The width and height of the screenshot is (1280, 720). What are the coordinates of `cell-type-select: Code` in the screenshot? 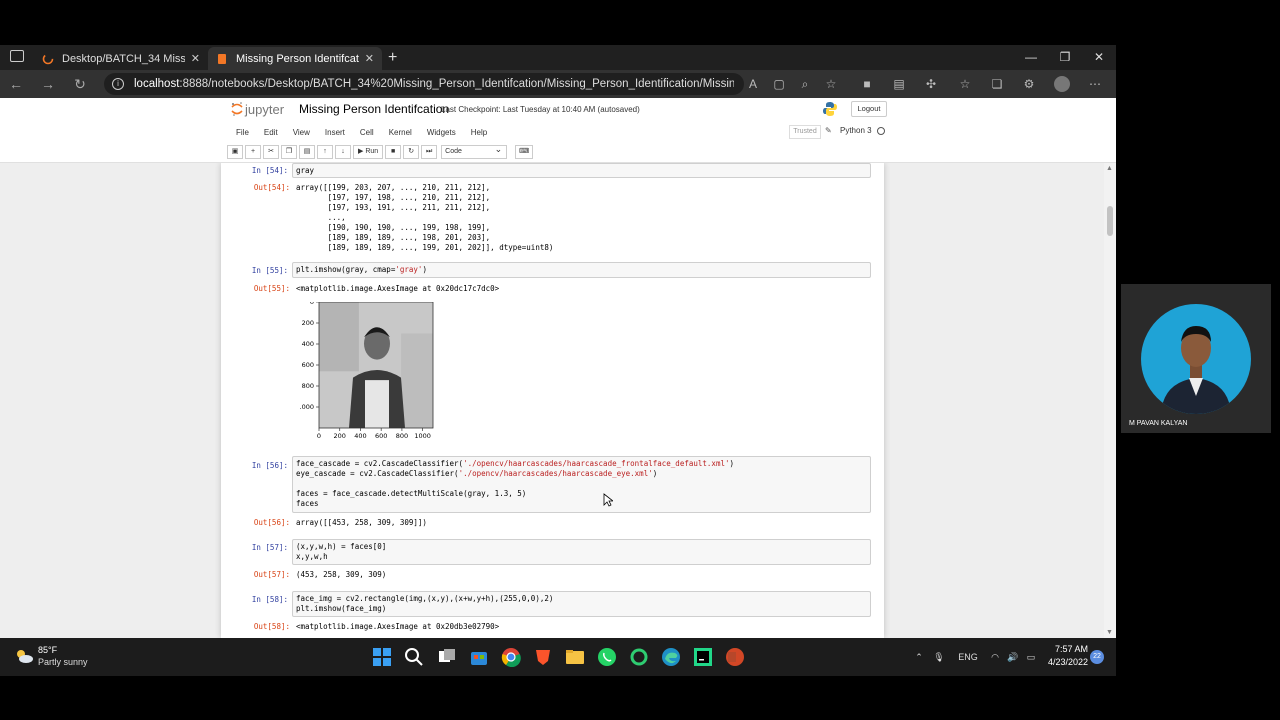 It's located at (474, 151).